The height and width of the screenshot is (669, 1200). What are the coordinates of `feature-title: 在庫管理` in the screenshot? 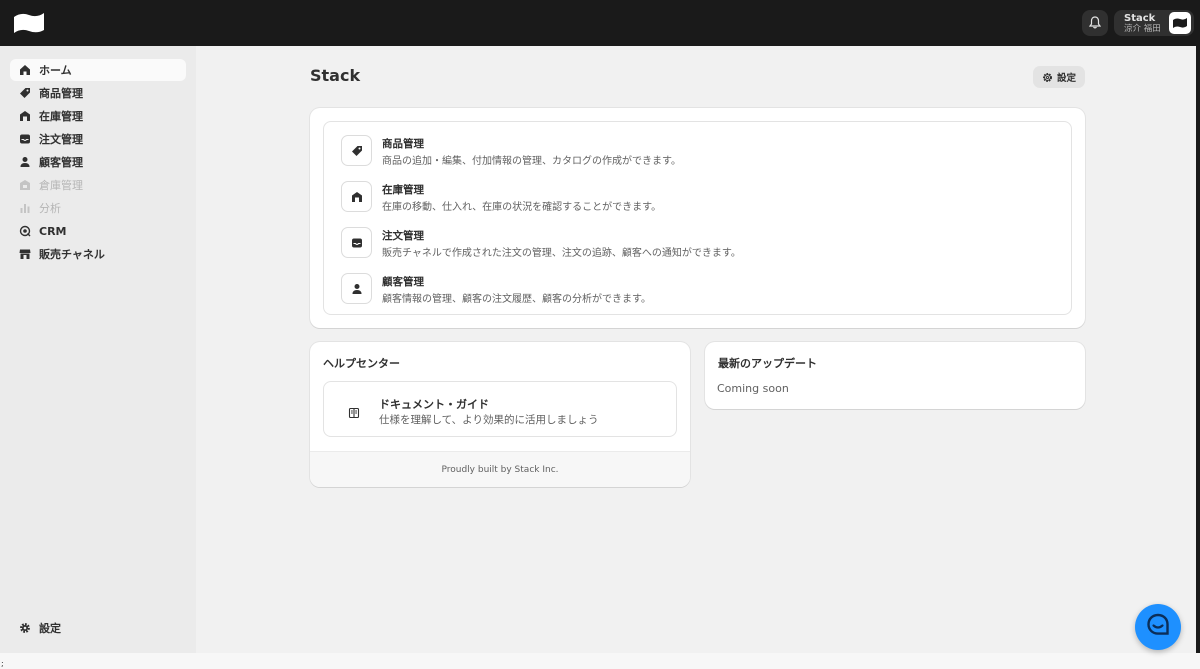 It's located at (403, 190).